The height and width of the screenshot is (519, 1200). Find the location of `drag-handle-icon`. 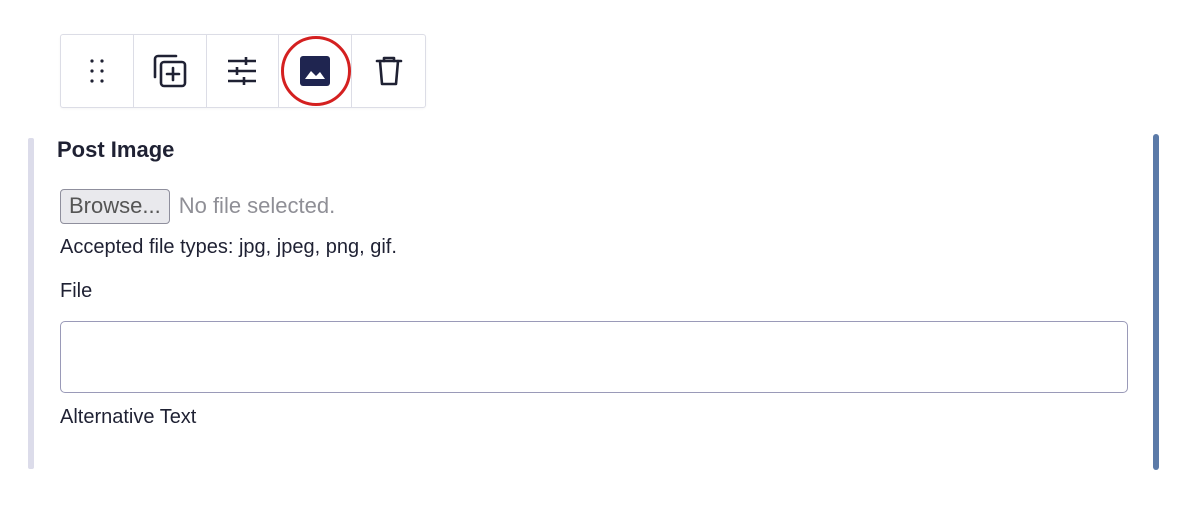

drag-handle-icon is located at coordinates (97, 71).